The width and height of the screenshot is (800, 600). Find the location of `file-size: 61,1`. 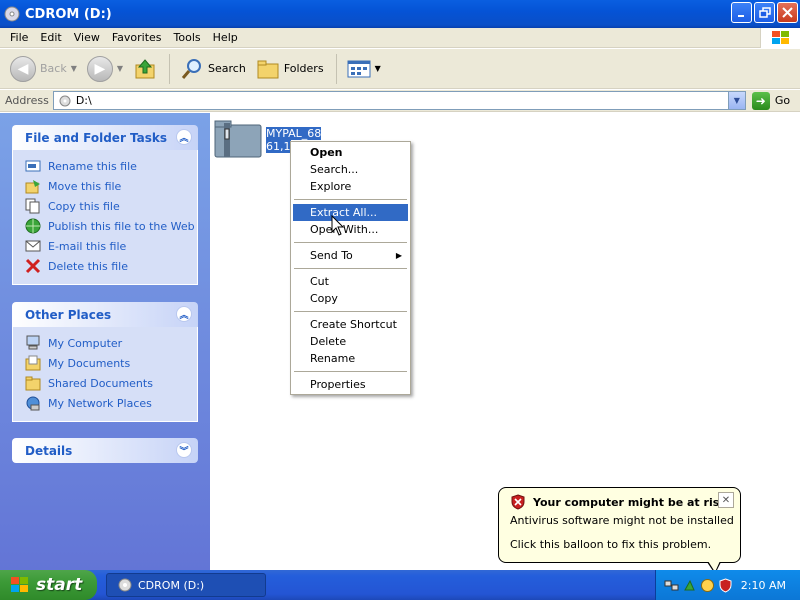

file-size: 61,1 is located at coordinates (278, 146).